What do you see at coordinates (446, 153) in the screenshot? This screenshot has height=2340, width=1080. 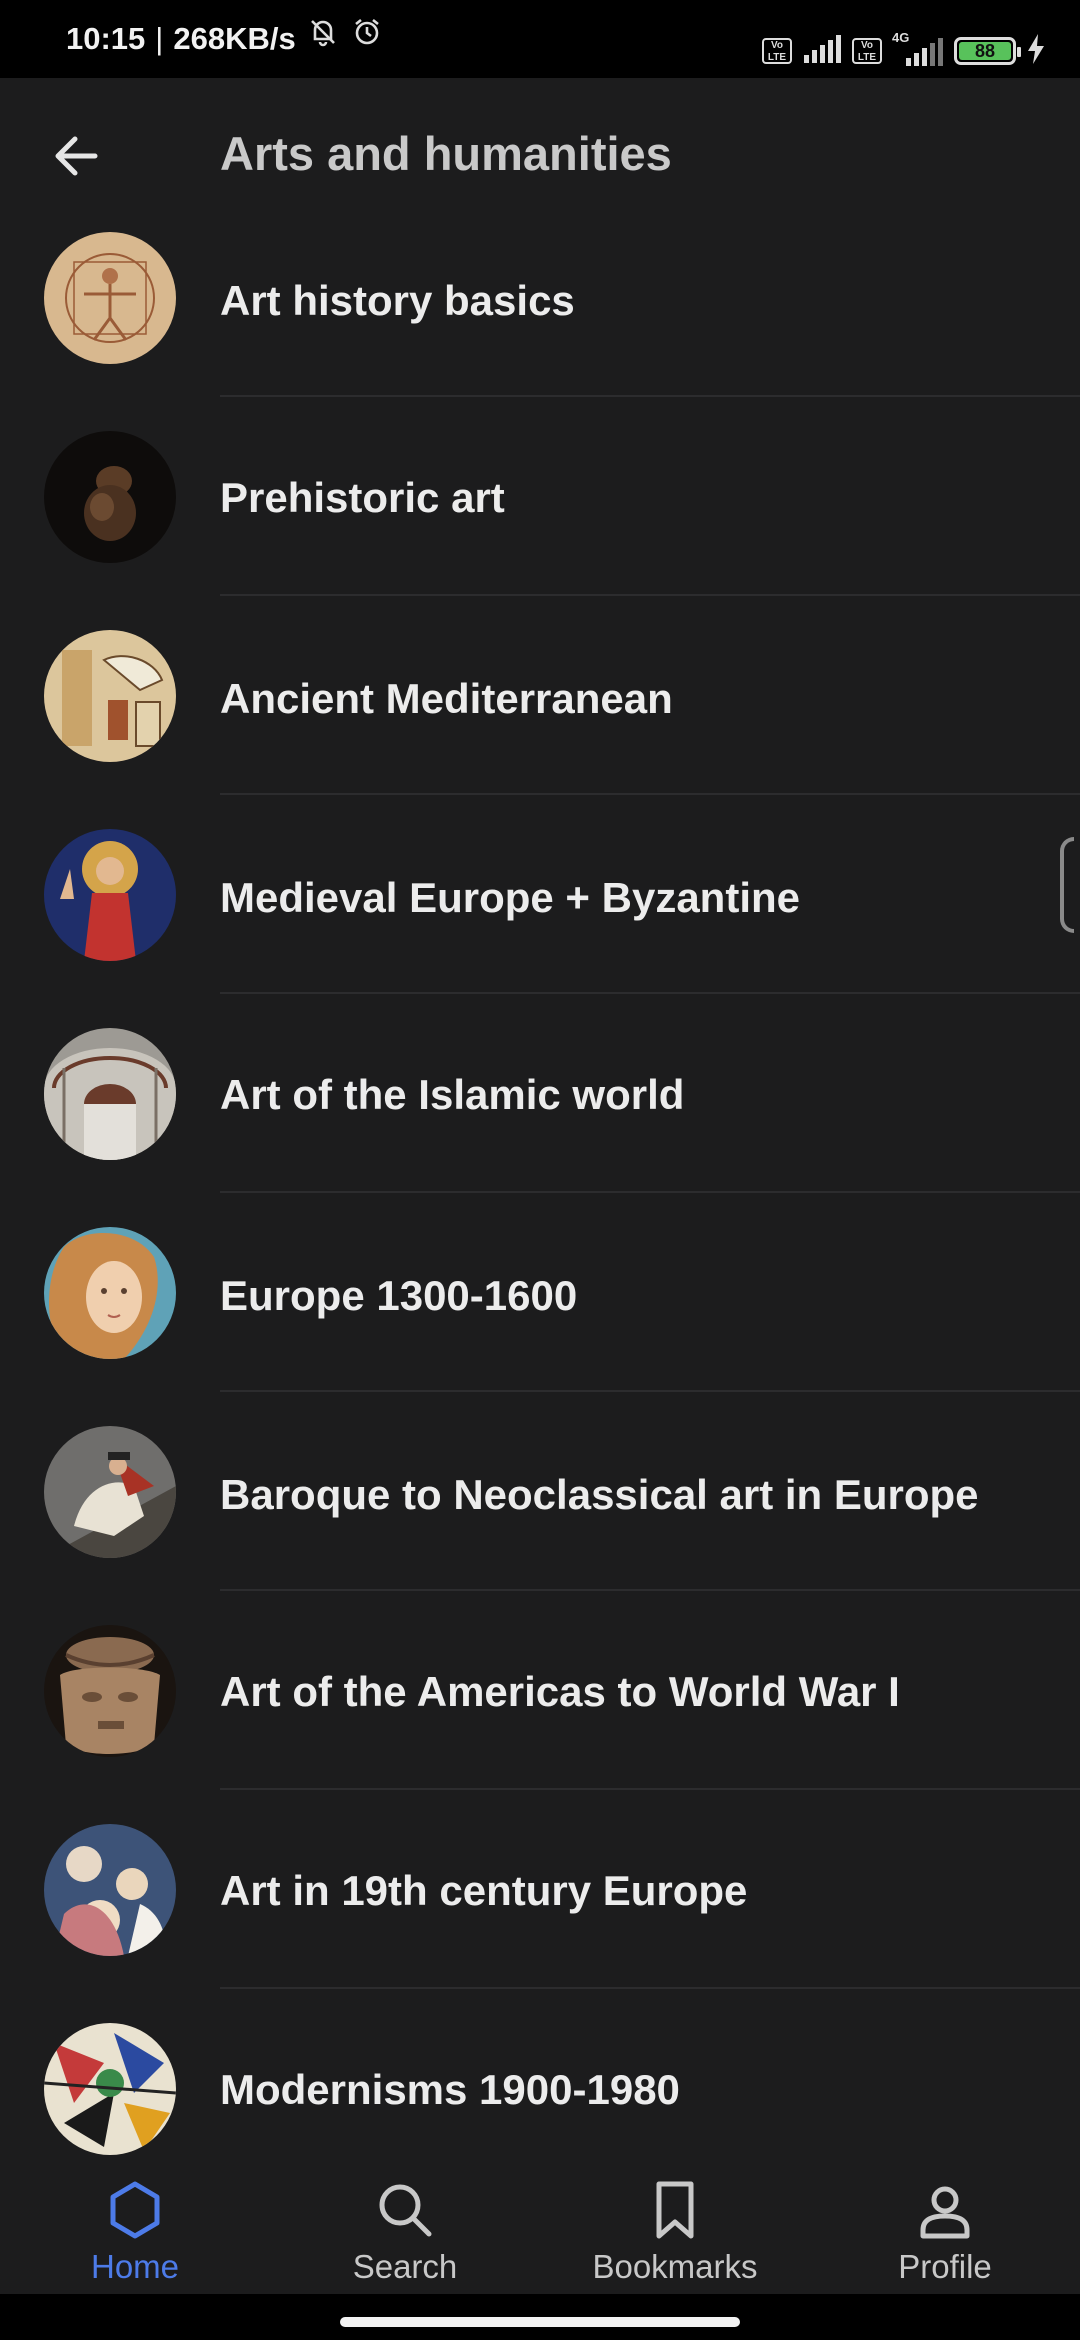 I see `page-title: Arts and humanities` at bounding box center [446, 153].